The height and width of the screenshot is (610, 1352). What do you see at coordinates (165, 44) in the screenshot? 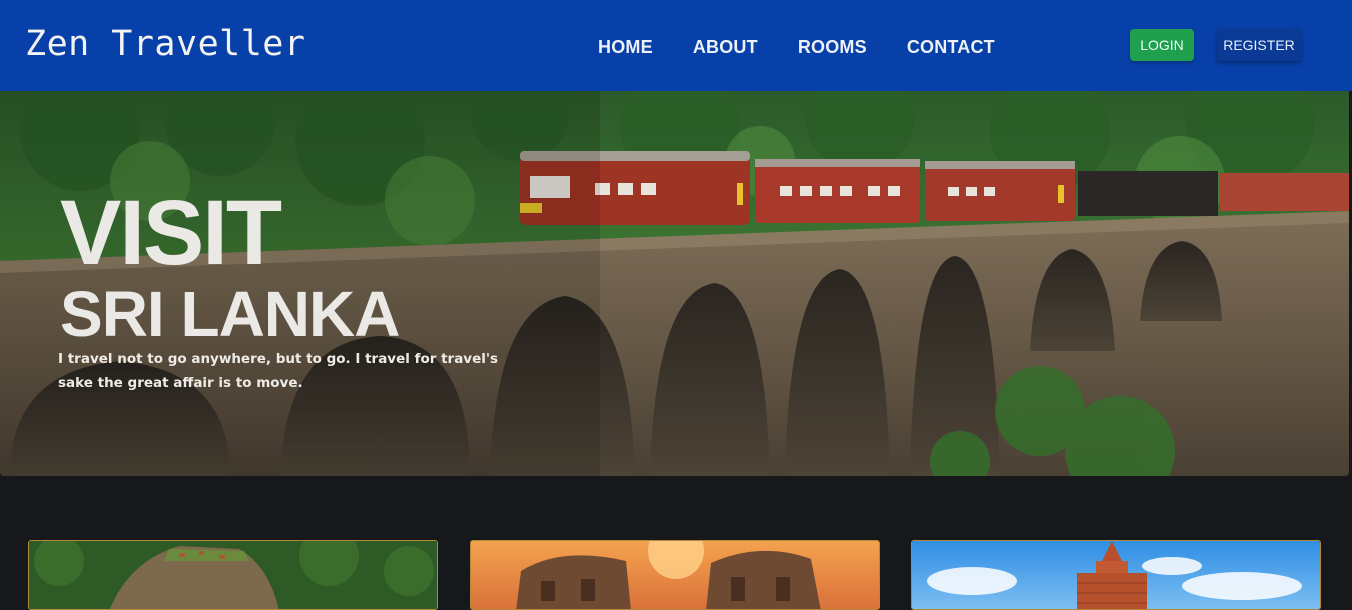
I see `brand-logo: Zen Traveller` at bounding box center [165, 44].